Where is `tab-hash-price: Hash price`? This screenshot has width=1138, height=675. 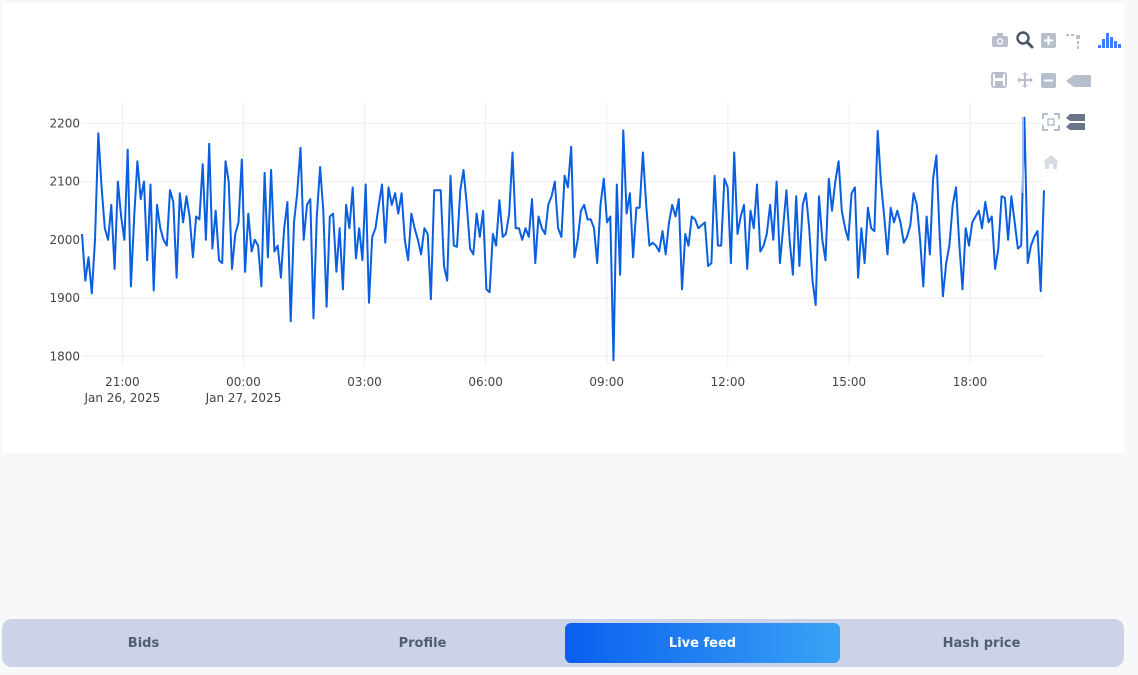
tab-hash-price: Hash price is located at coordinates (981, 643).